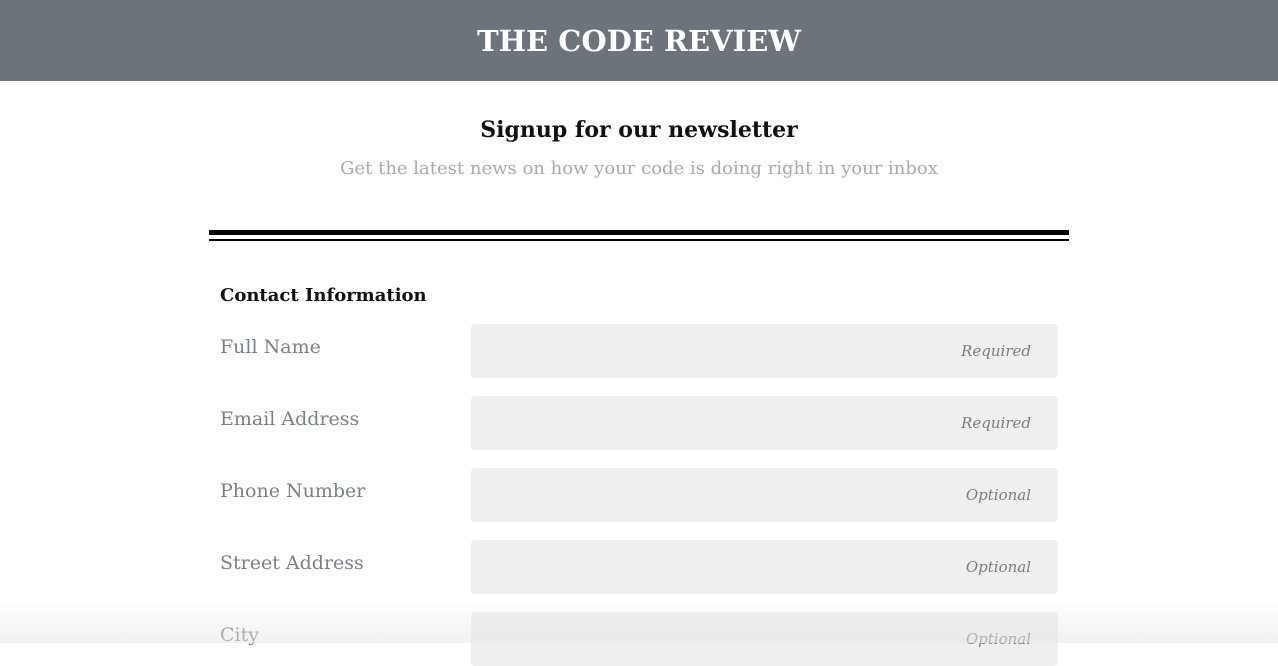 The width and height of the screenshot is (1278, 666). I want to click on form-row-street: Street Address, so click(639, 567).